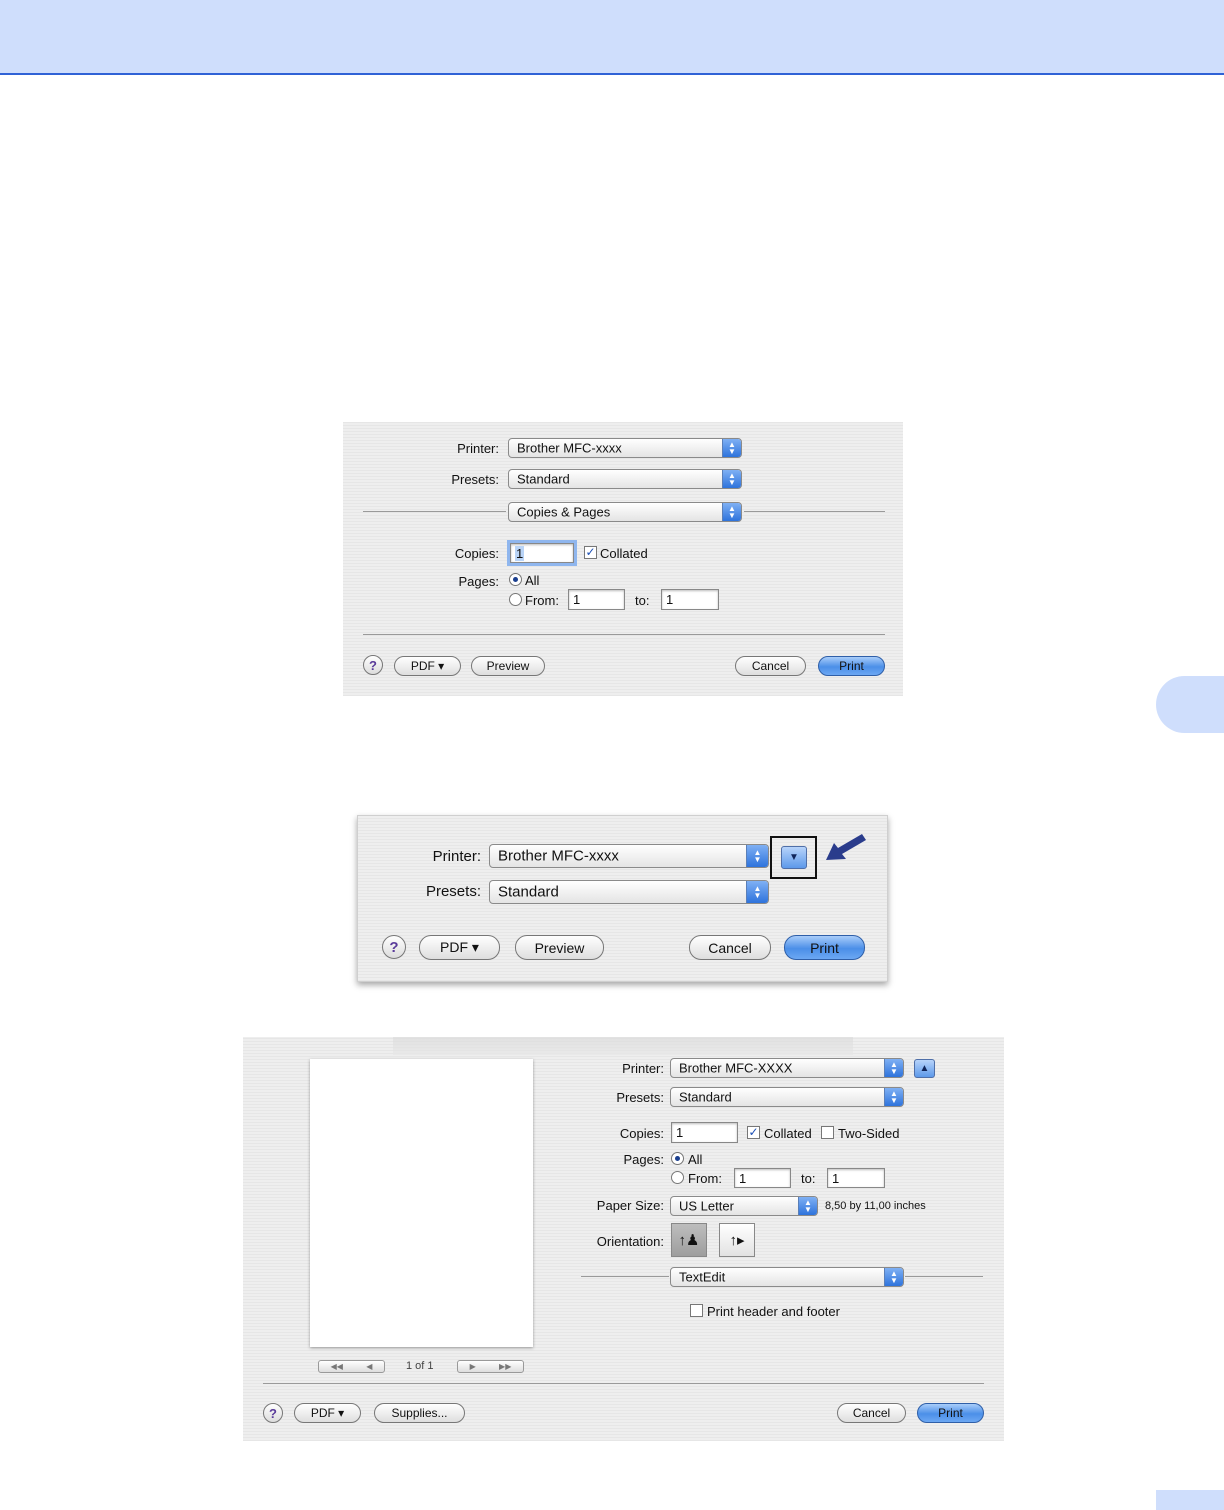 The width and height of the screenshot is (1224, 1510). What do you see at coordinates (788, 1133) in the screenshot?
I see `collated-label: Collated` at bounding box center [788, 1133].